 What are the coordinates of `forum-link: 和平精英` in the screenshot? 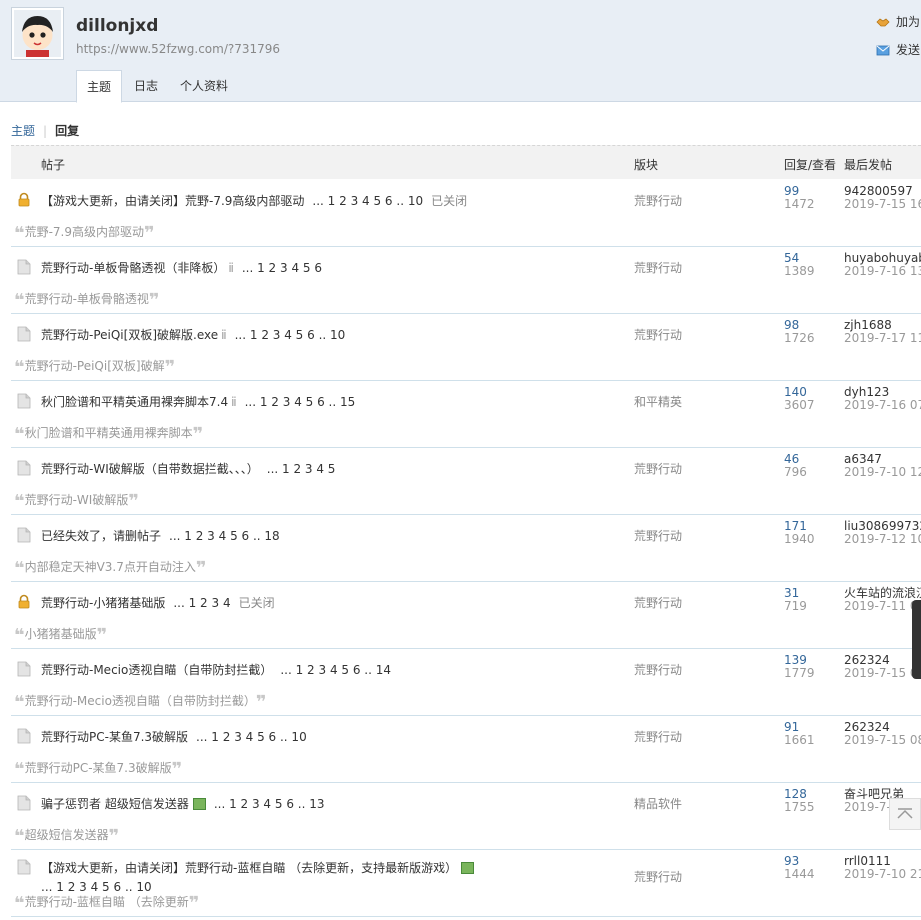 It's located at (658, 401).